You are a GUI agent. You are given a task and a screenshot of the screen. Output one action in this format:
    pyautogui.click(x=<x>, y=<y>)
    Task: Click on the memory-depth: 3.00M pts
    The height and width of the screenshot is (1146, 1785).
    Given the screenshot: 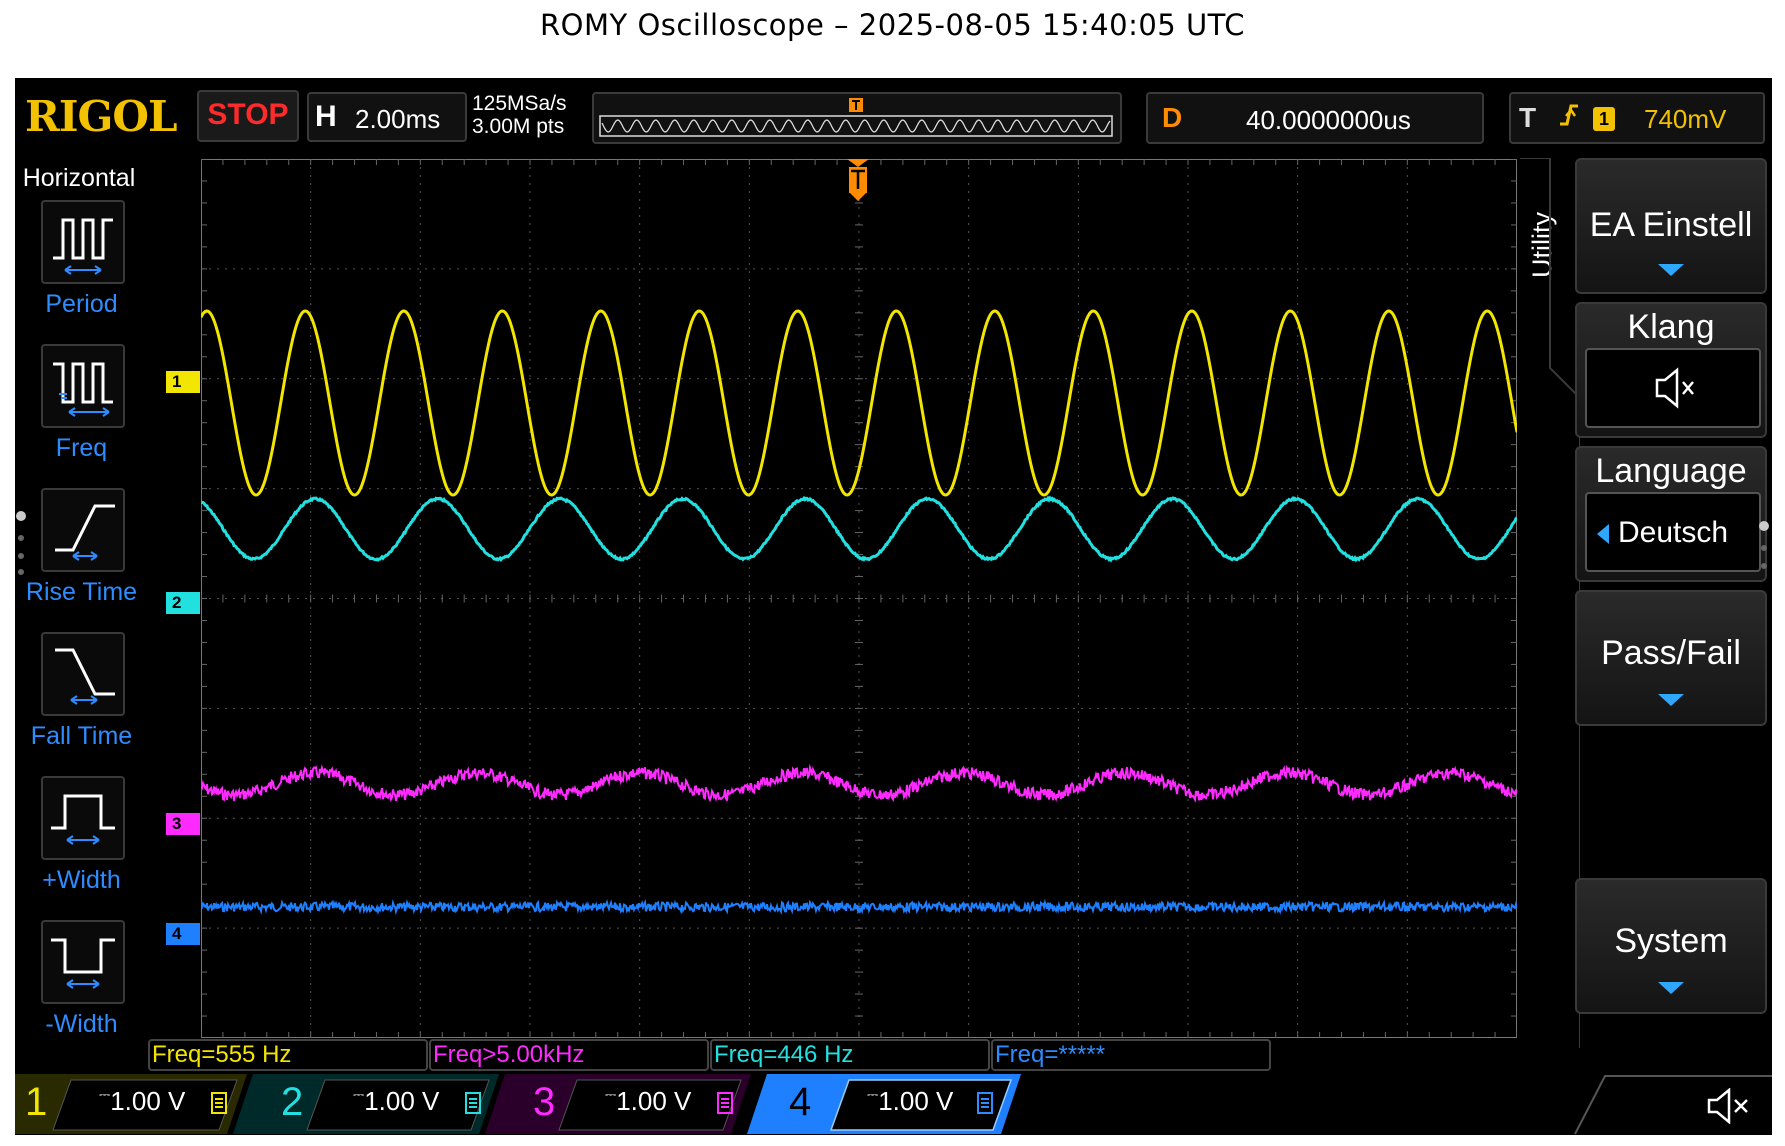 What is the action you would take?
    pyautogui.click(x=518, y=126)
    